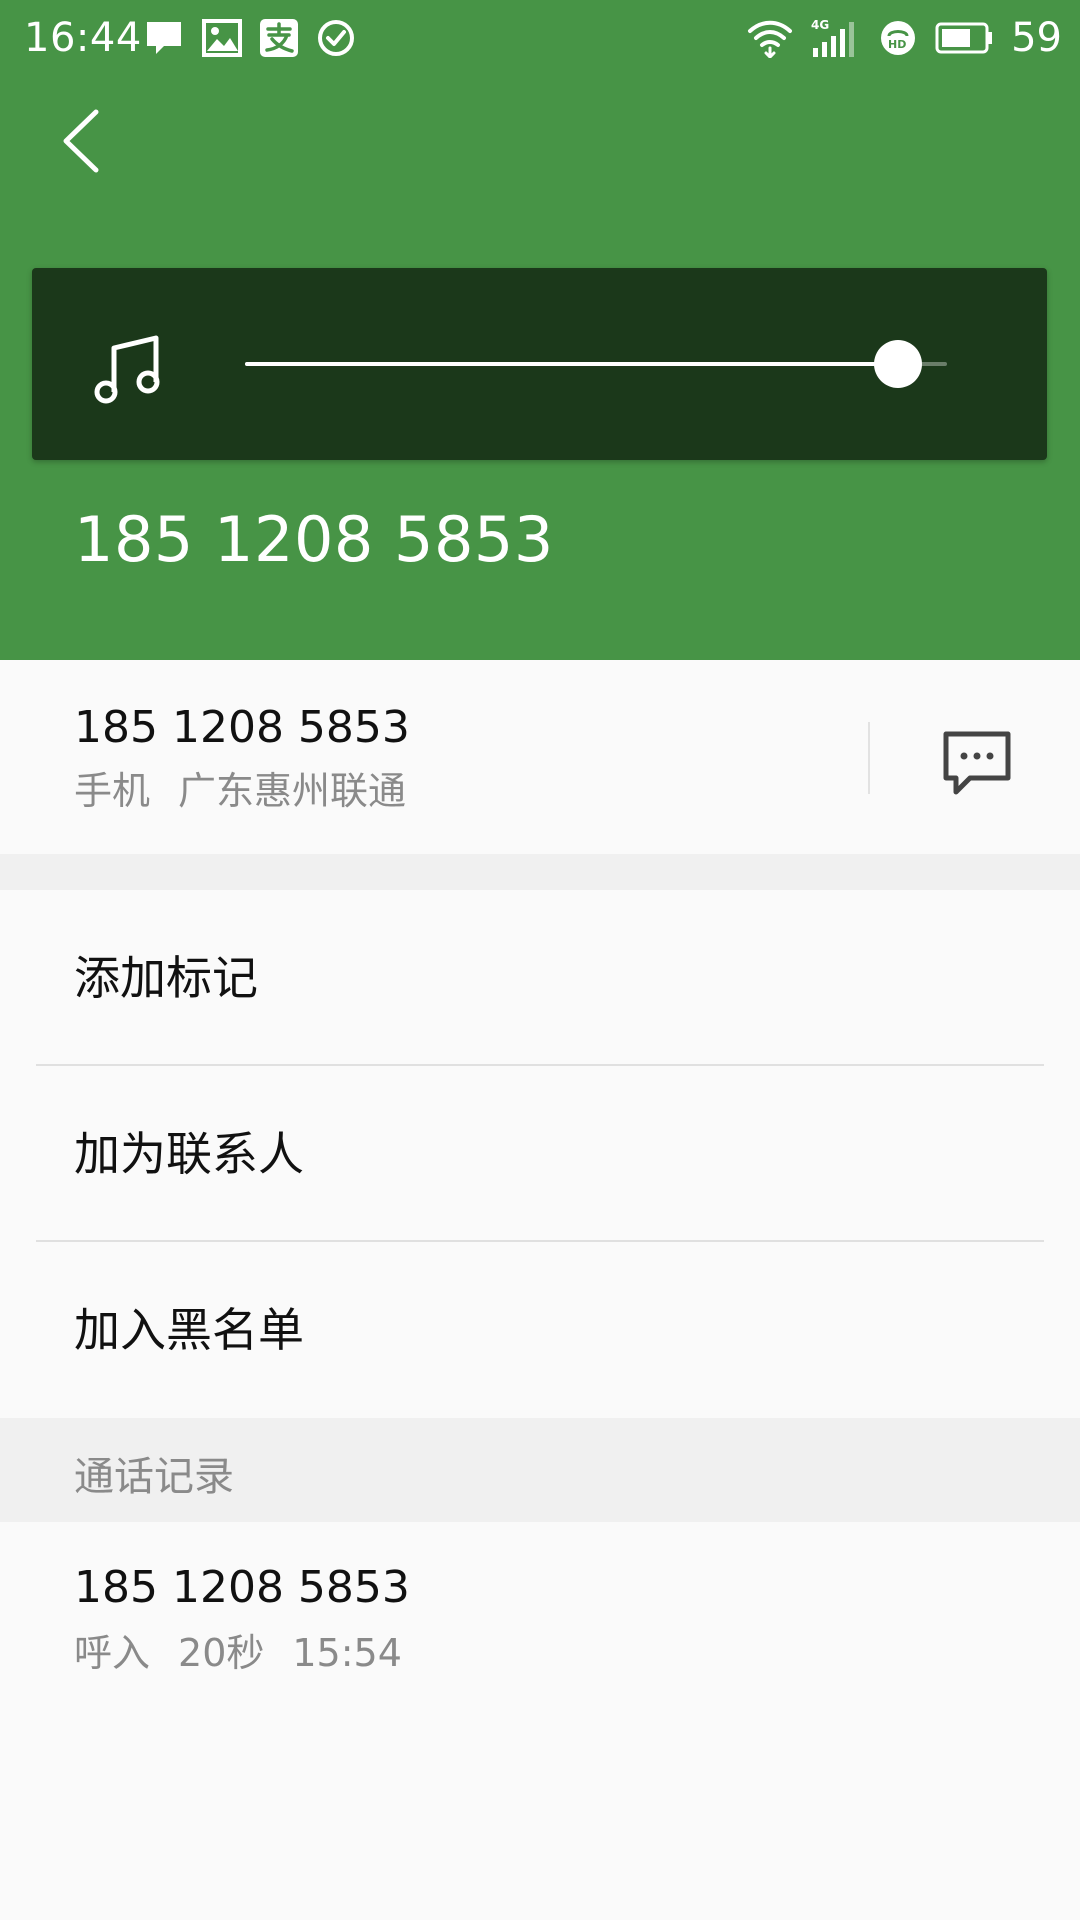 This screenshot has width=1080, height=1920. I want to click on wifi-icon, so click(770, 39).